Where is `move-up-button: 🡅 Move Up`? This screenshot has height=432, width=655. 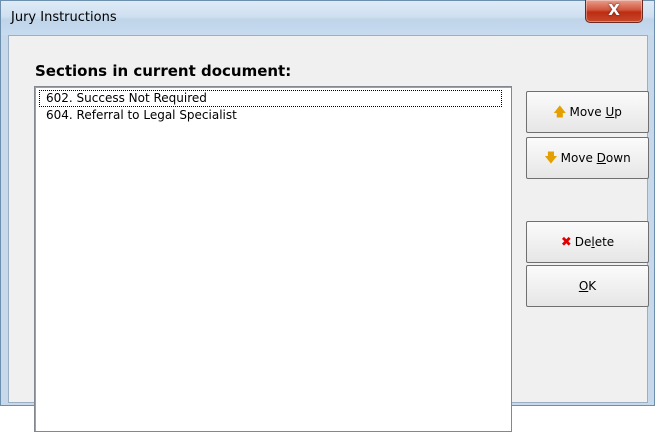 move-up-button: 🡅 Move Up is located at coordinates (587, 112).